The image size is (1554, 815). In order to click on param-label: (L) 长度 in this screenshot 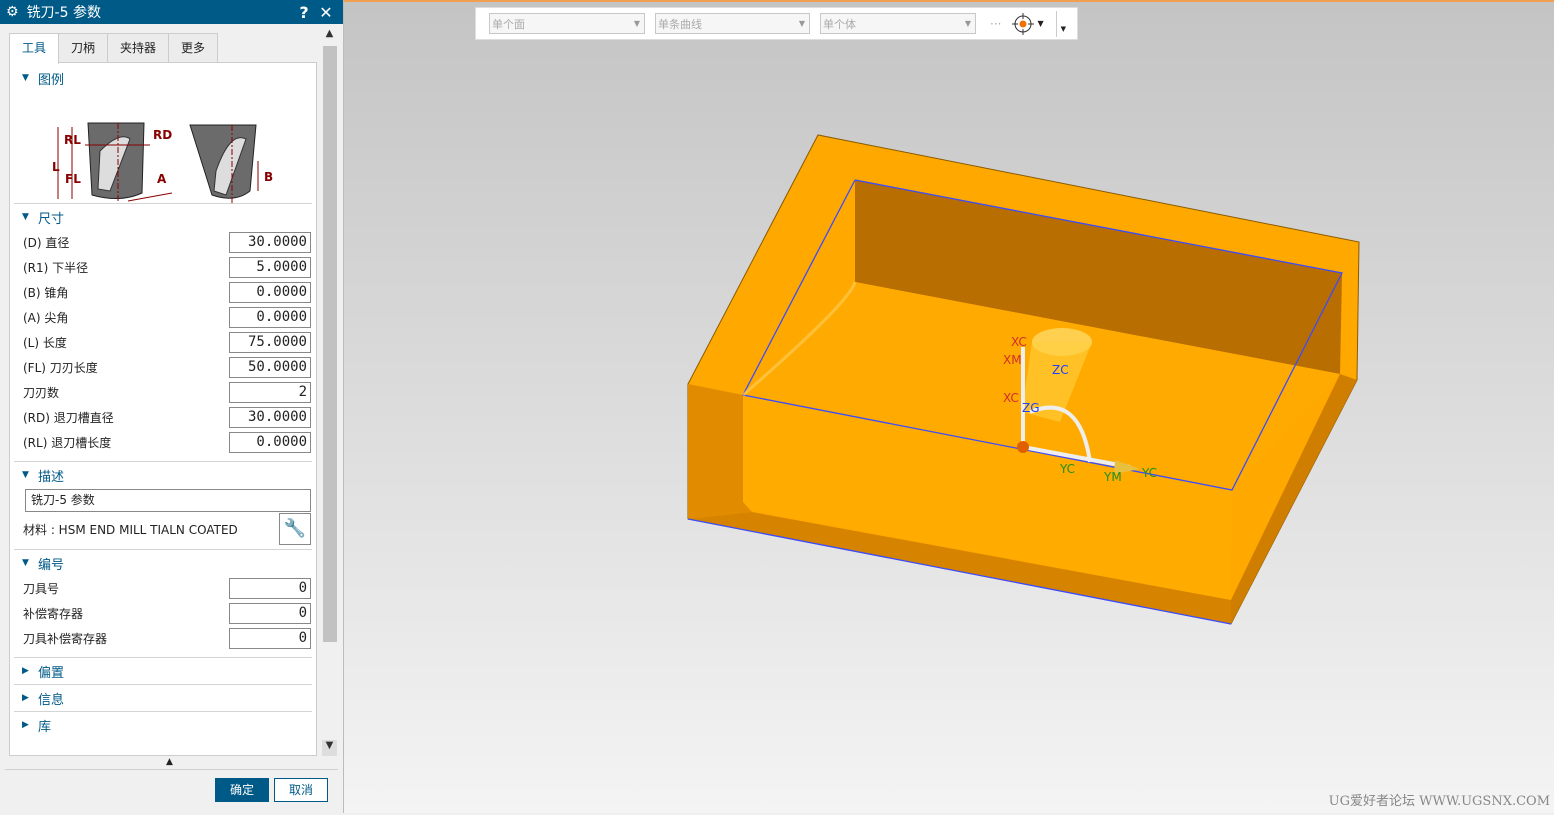, I will do `click(45, 343)`.